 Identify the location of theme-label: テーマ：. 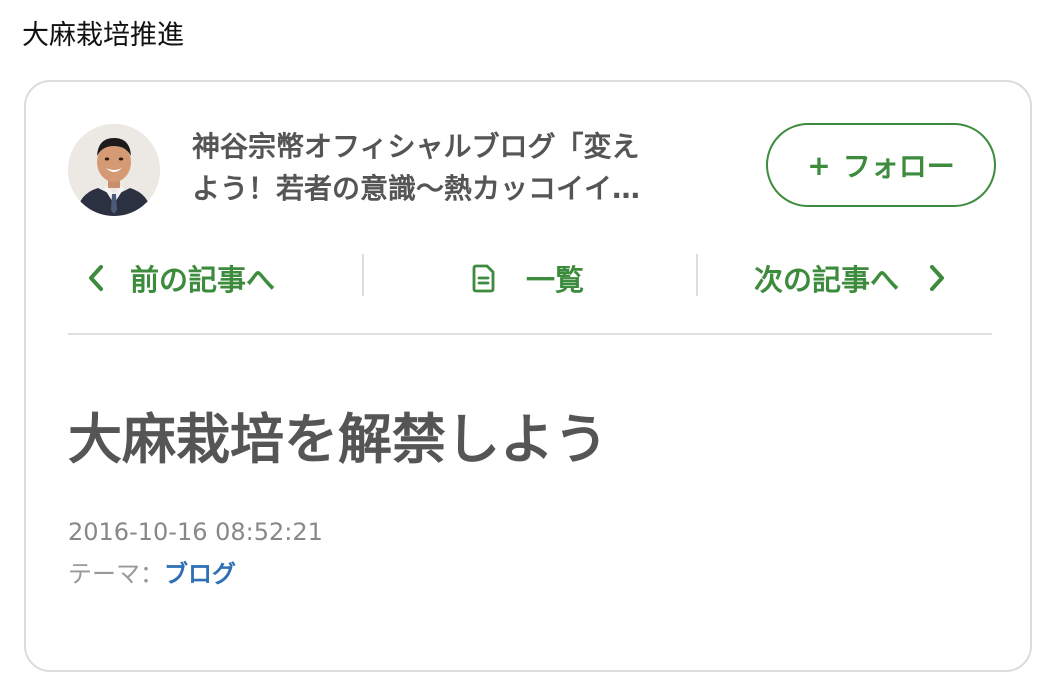
(116, 574).